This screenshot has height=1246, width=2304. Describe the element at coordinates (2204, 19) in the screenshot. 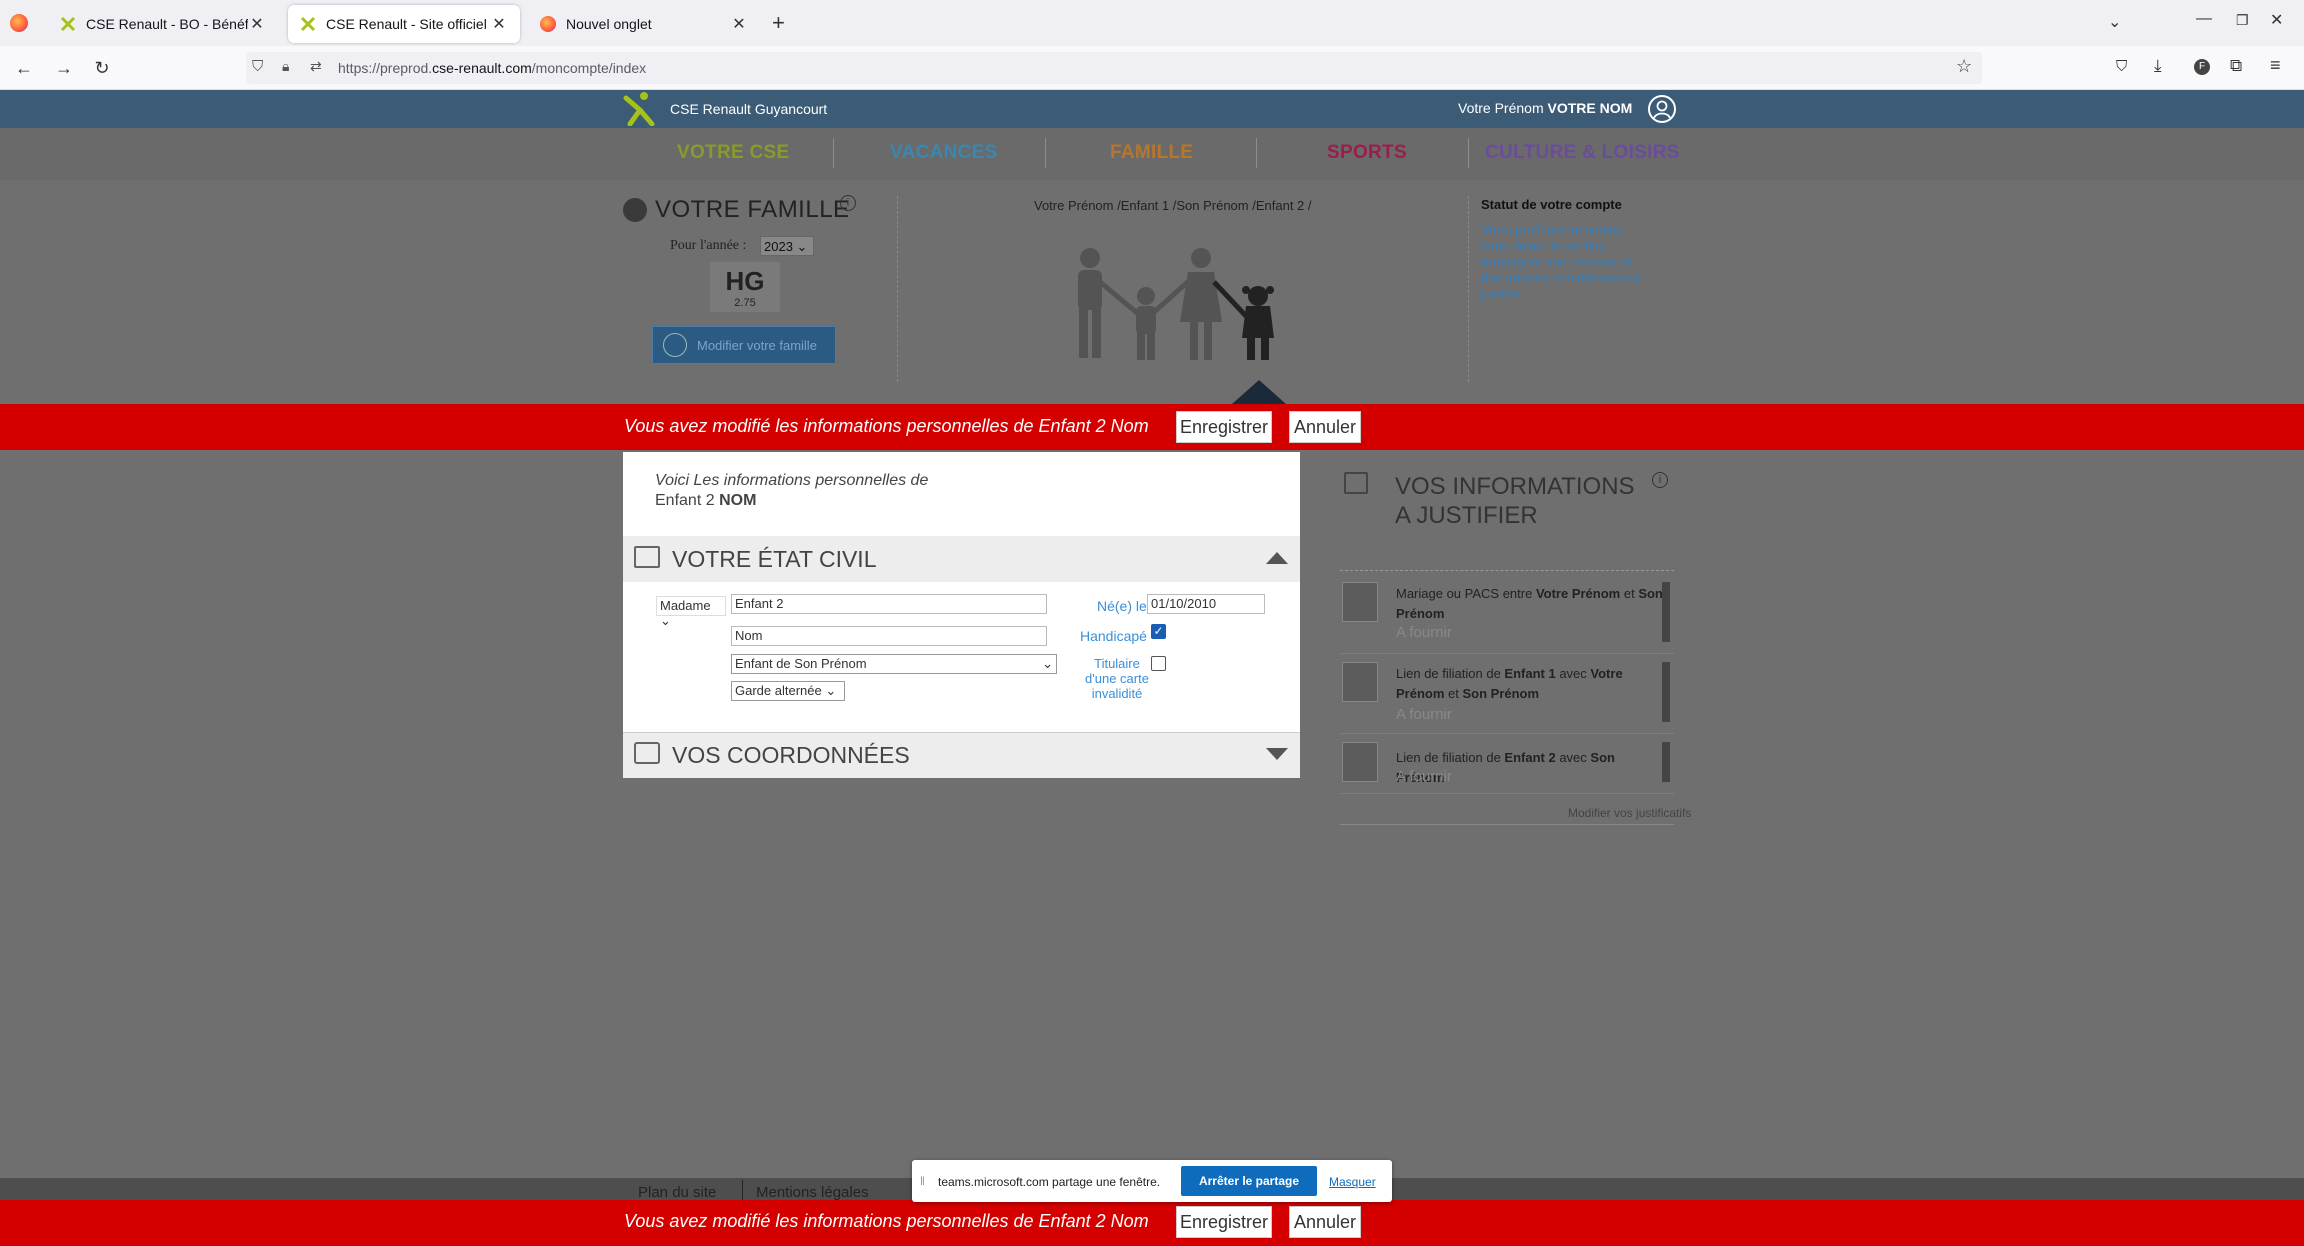

I see `minimize-icon: —` at that location.